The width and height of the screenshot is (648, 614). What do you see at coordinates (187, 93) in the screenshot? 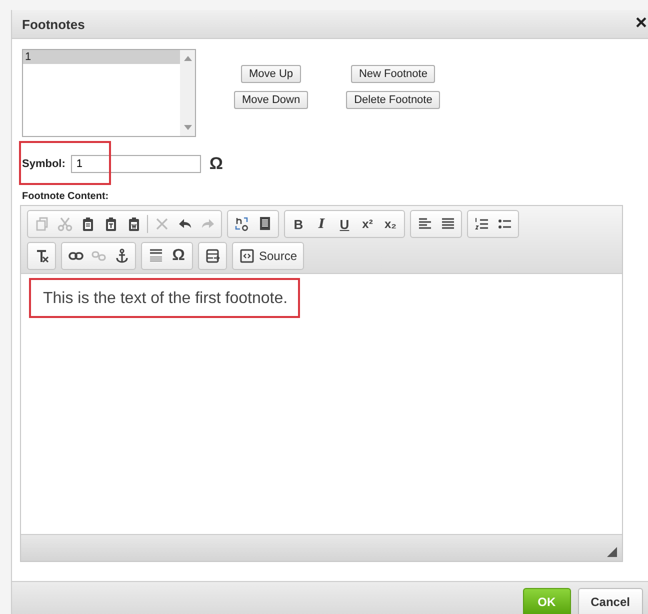
I see `scrollbar` at bounding box center [187, 93].